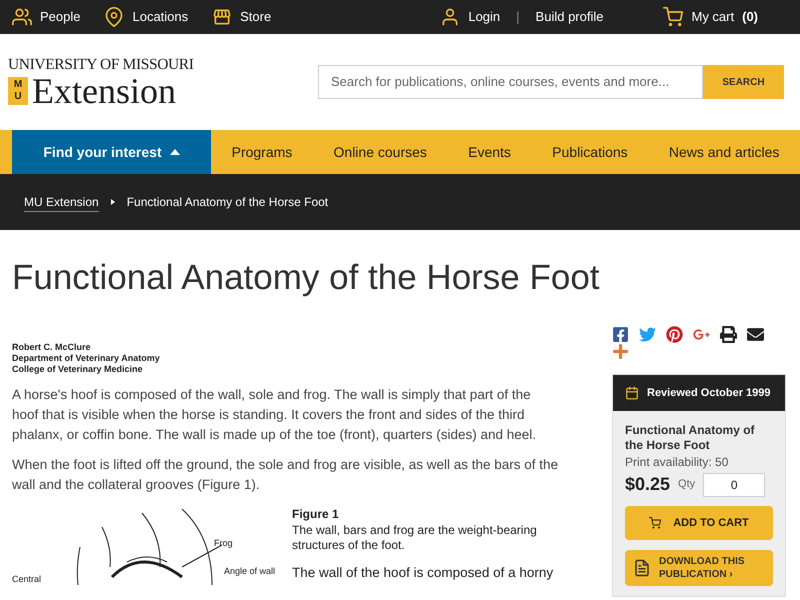 The image size is (800, 600). I want to click on people-icon, so click(22, 17).